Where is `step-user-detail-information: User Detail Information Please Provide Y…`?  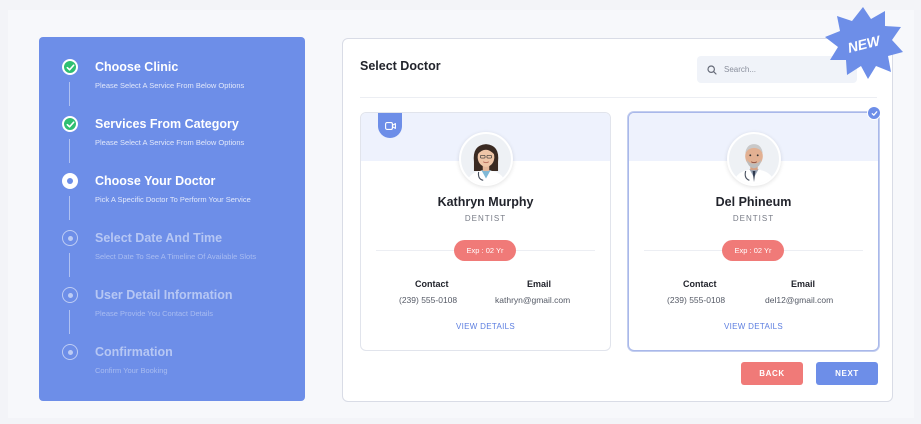
step-user-detail-information: User Detail Information Please Provide Y… is located at coordinates (172, 306).